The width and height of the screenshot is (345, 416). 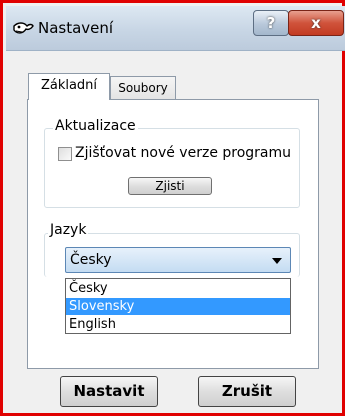 What do you see at coordinates (23, 28) in the screenshot?
I see `app-logo-icon` at bounding box center [23, 28].